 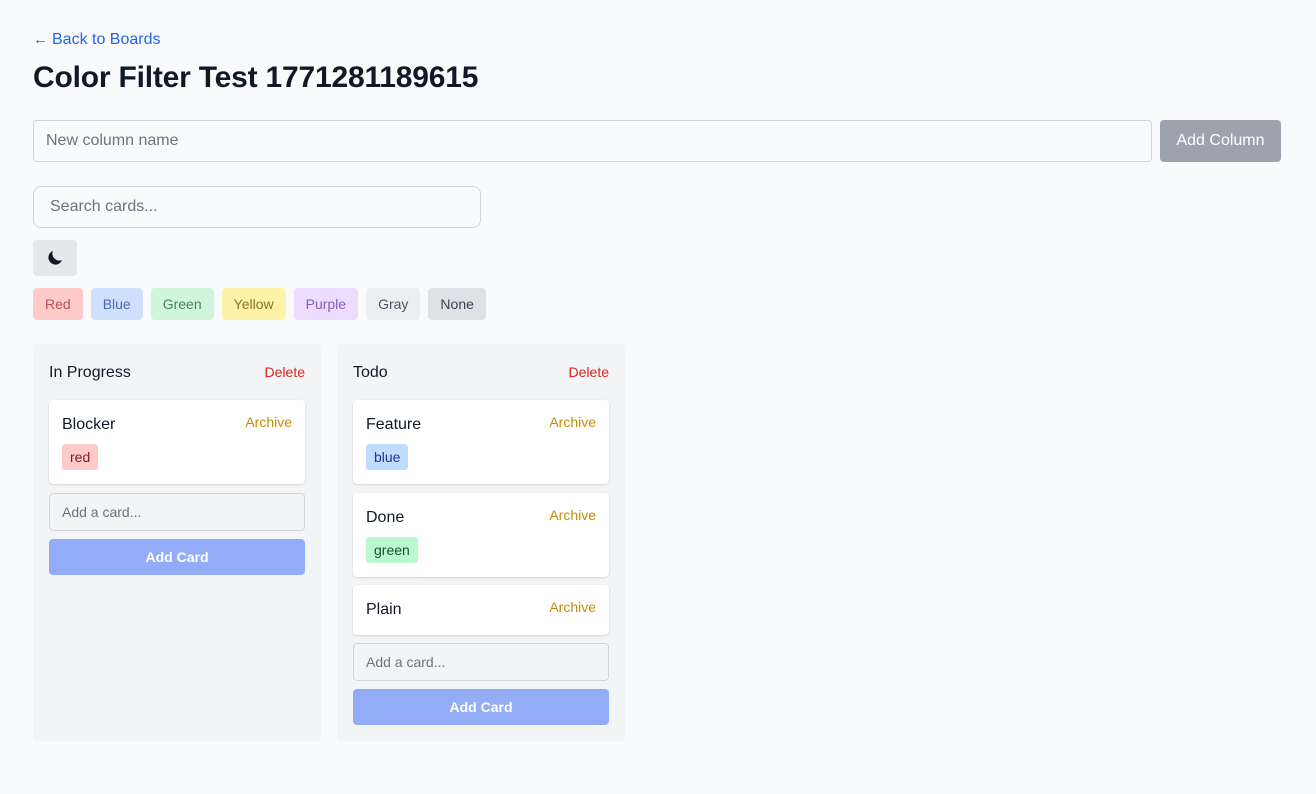 What do you see at coordinates (80, 457) in the screenshot?
I see `color-tag: red` at bounding box center [80, 457].